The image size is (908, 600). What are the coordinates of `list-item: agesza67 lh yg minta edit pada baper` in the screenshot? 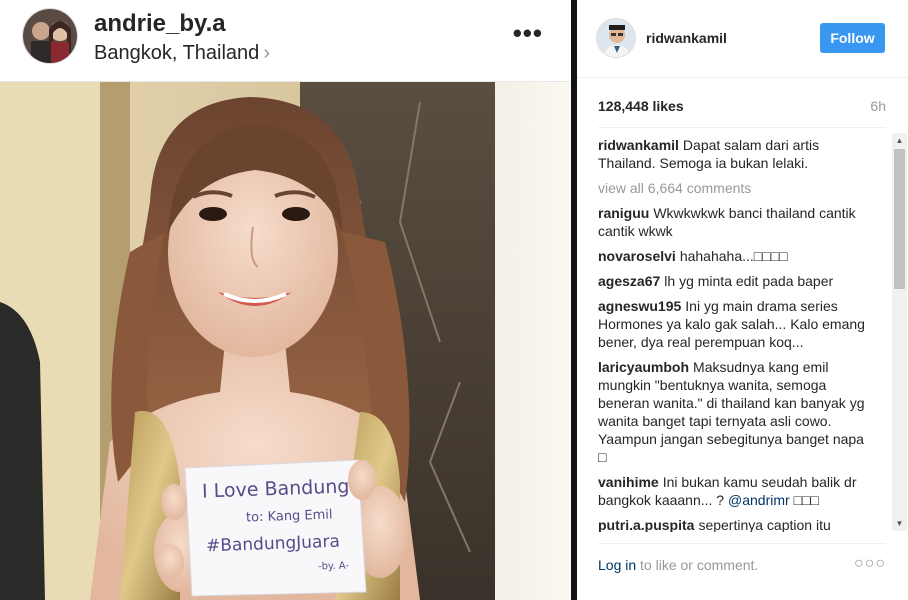 It's located at (733, 281).